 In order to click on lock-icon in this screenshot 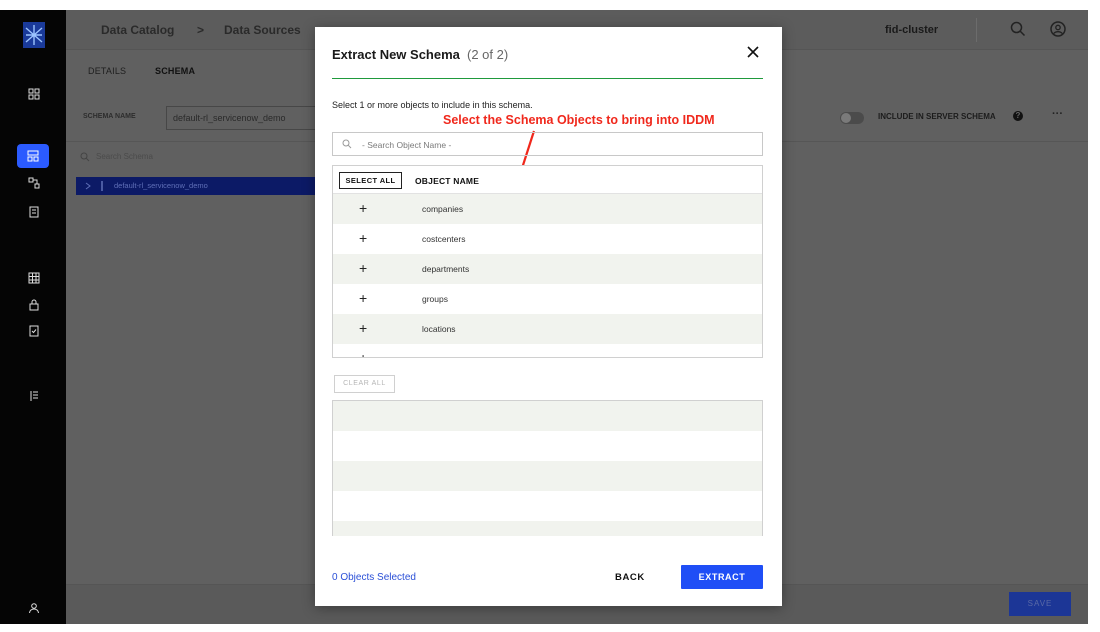, I will do `click(34, 305)`.